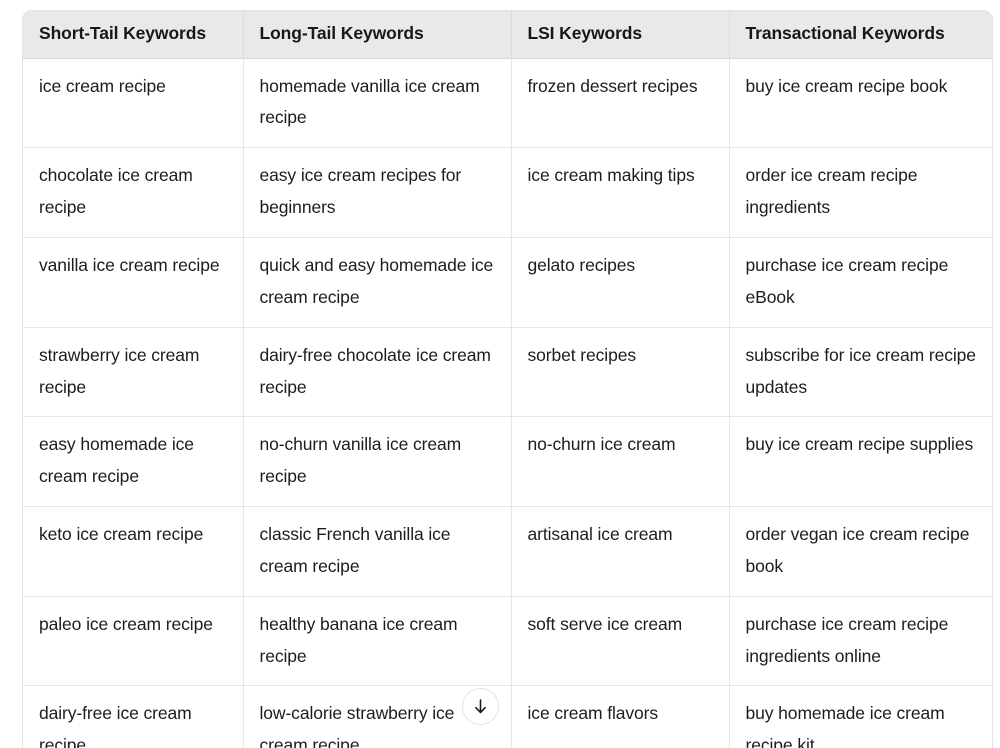  Describe the element at coordinates (133, 372) in the screenshot. I see `cell-short-tail: strawberry ice cream recipe` at that location.